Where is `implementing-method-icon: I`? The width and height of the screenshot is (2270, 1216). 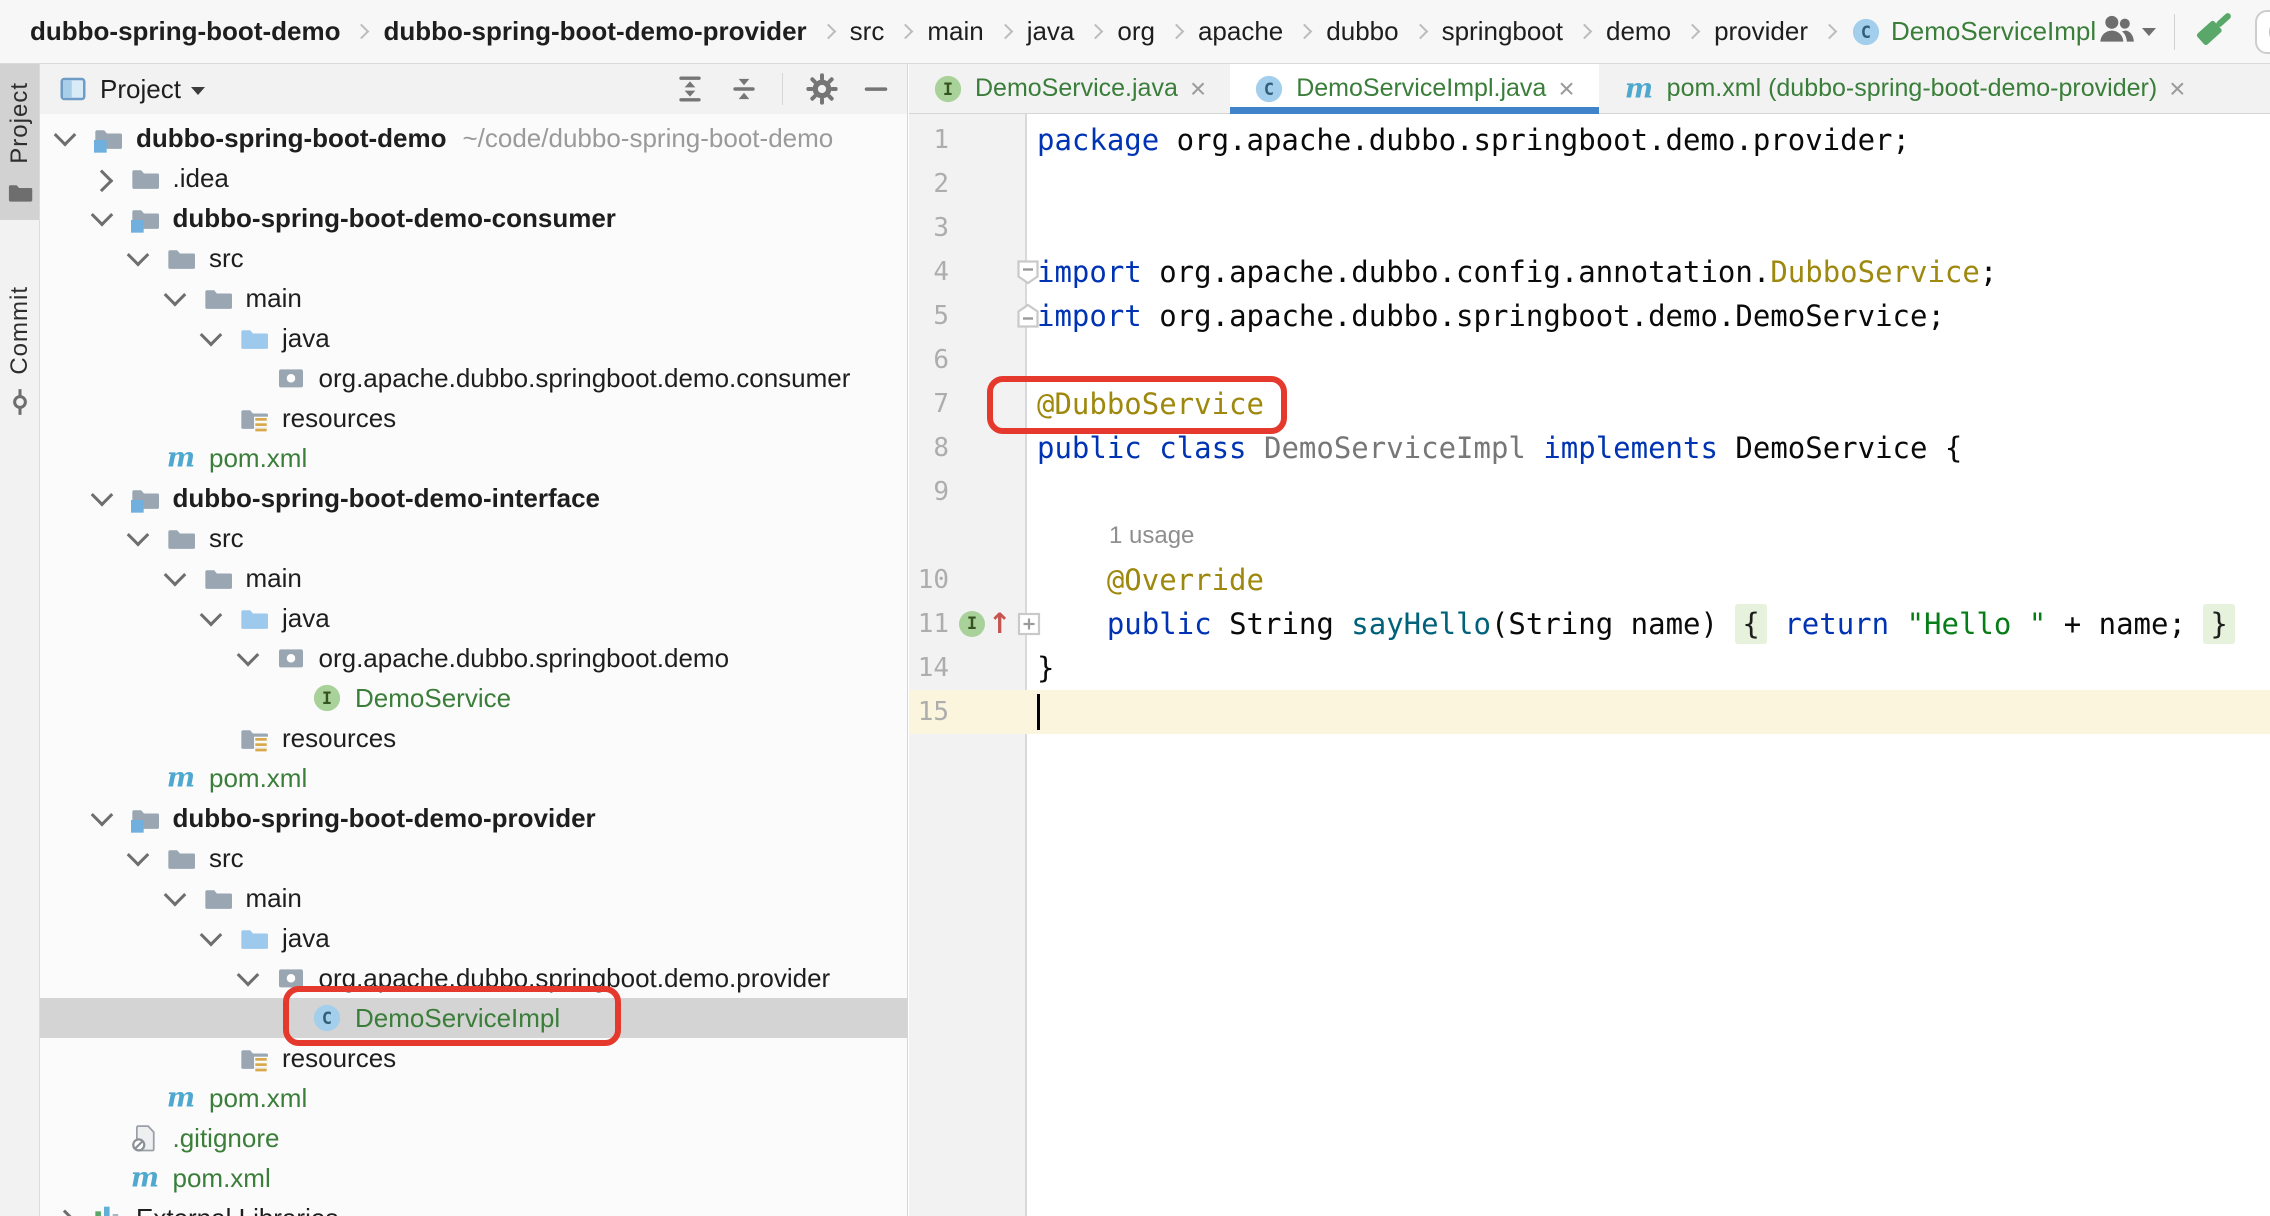 implementing-method-icon: I is located at coordinates (972, 624).